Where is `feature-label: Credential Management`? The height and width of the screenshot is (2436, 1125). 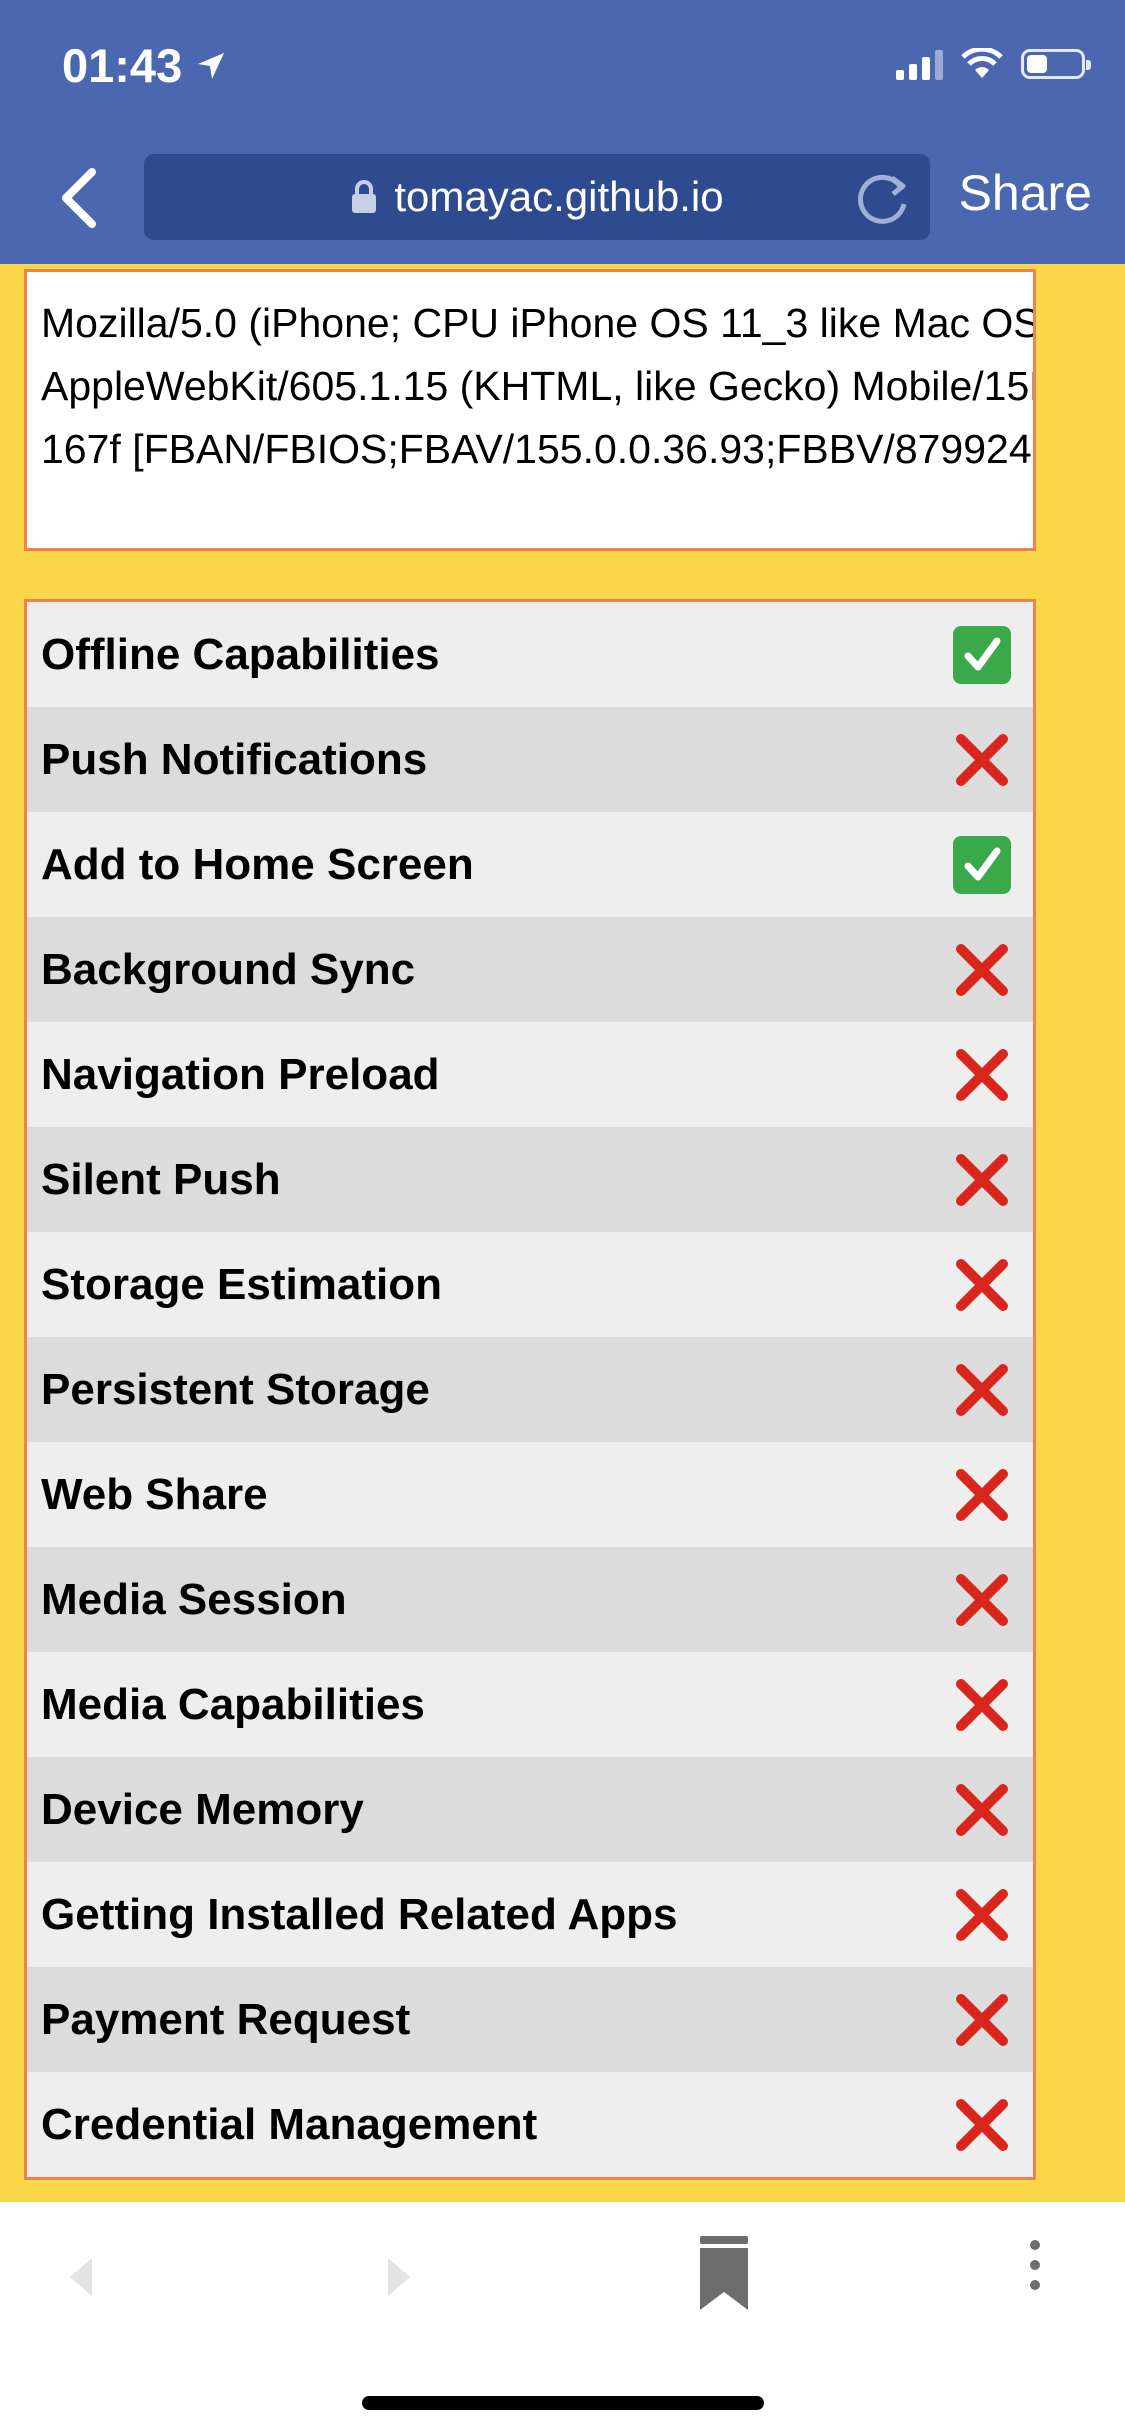 feature-label: Credential Management is located at coordinates (289, 2124).